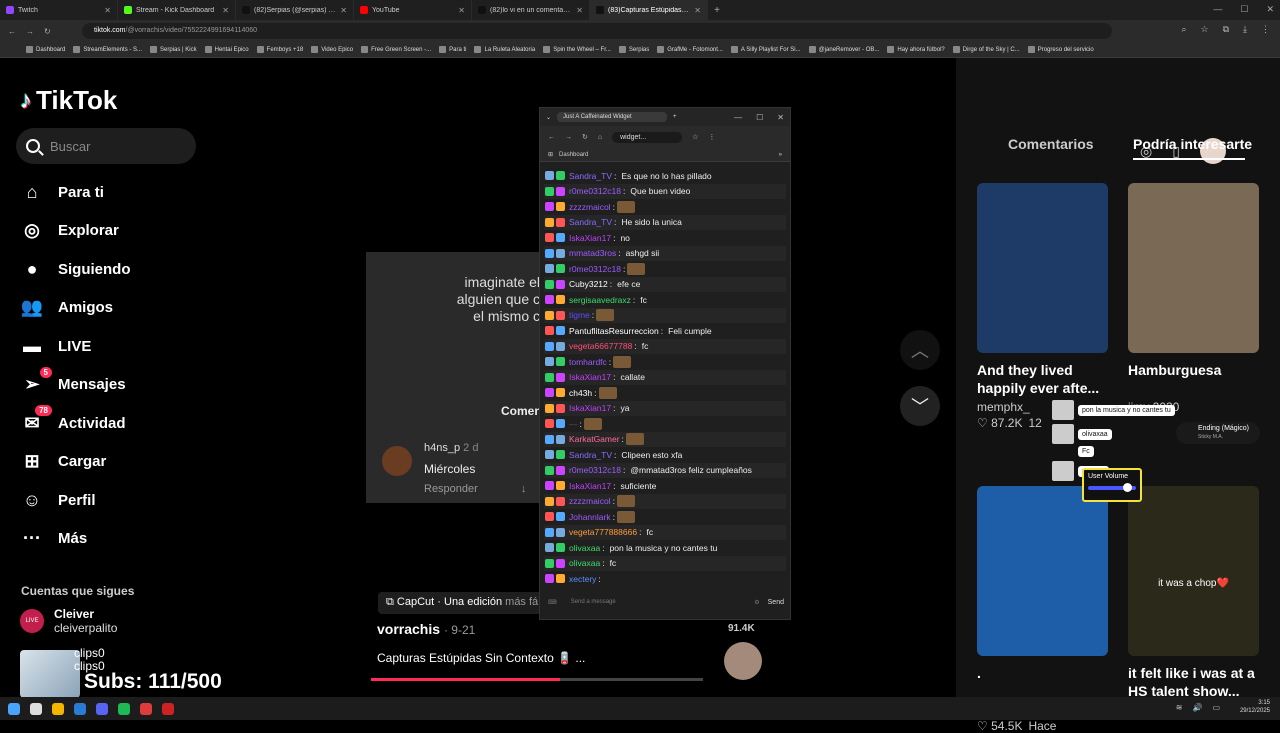 This screenshot has width=1280, height=733. What do you see at coordinates (579, 315) in the screenshot?
I see `chat-username: tigme` at bounding box center [579, 315].